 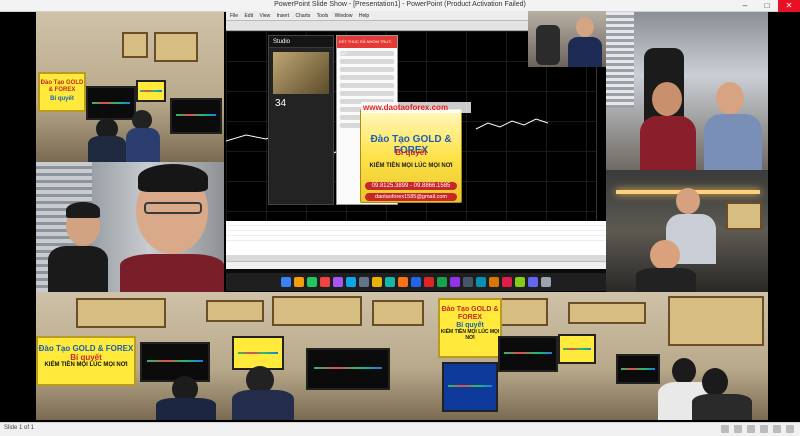 I want to click on gaming-chair, so click(x=548, y=45).